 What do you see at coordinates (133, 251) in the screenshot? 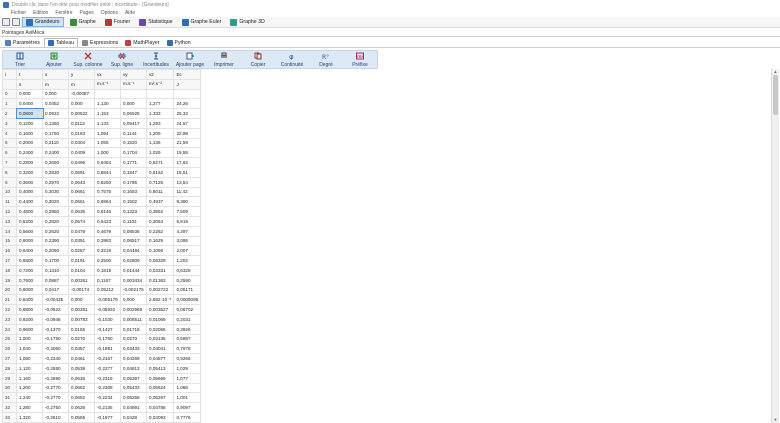
I see `table-cell: 0,04484` at bounding box center [133, 251].